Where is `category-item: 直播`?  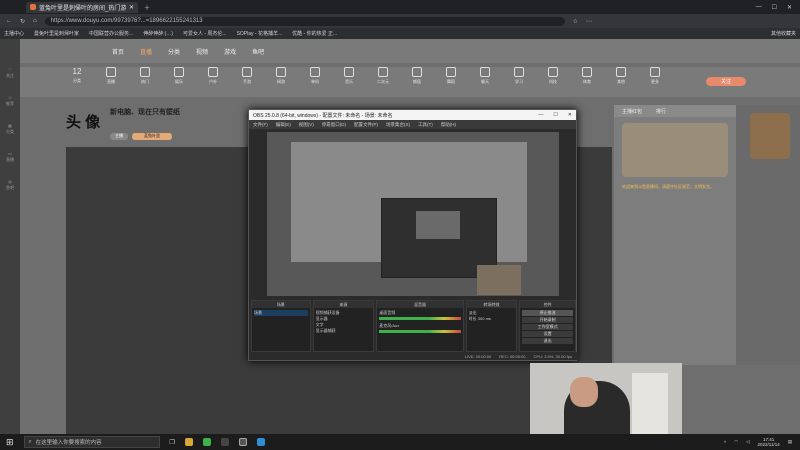
category-item: 直播 is located at coordinates (111, 76).